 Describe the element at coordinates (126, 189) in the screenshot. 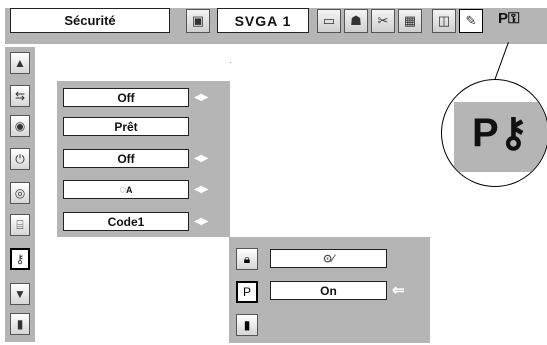

I see `row-4-value: ◌ A` at that location.